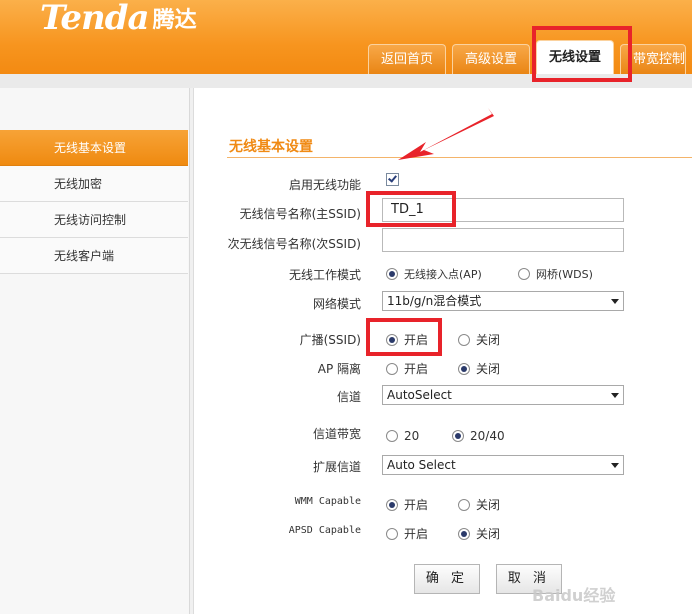 The image size is (692, 614). What do you see at coordinates (94, 148) in the screenshot?
I see `sidebar-item-basic: 无线基本设置` at bounding box center [94, 148].